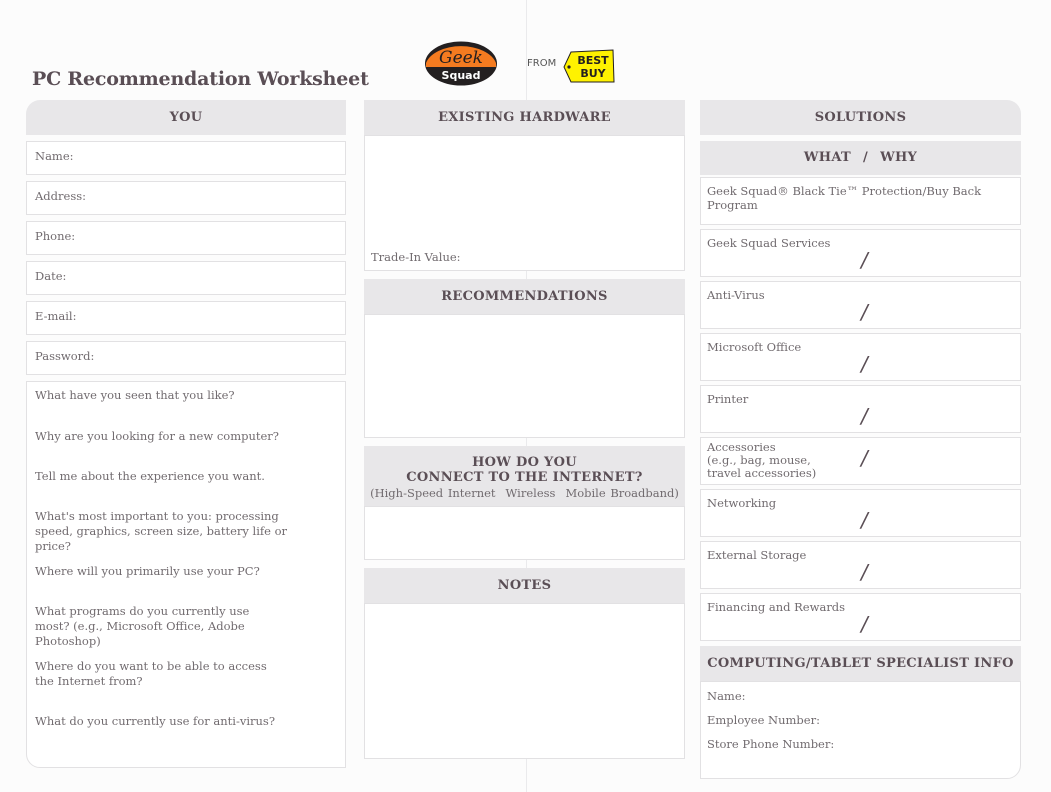 This screenshot has width=1051, height=792. Describe the element at coordinates (524, 376) in the screenshot. I see `recommendations-box` at that location.